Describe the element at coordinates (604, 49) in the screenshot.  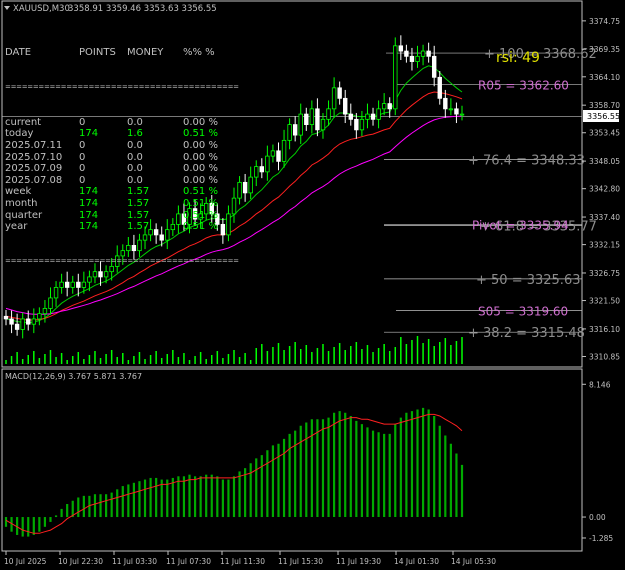
I see `price-tick-label: 3369.35` at that location.